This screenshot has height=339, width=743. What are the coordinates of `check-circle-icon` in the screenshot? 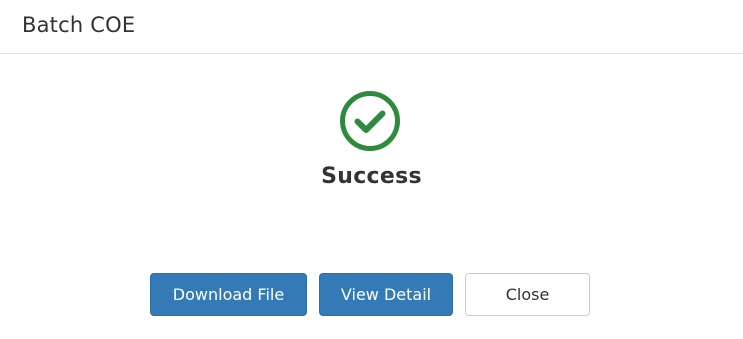 It's located at (370, 121).